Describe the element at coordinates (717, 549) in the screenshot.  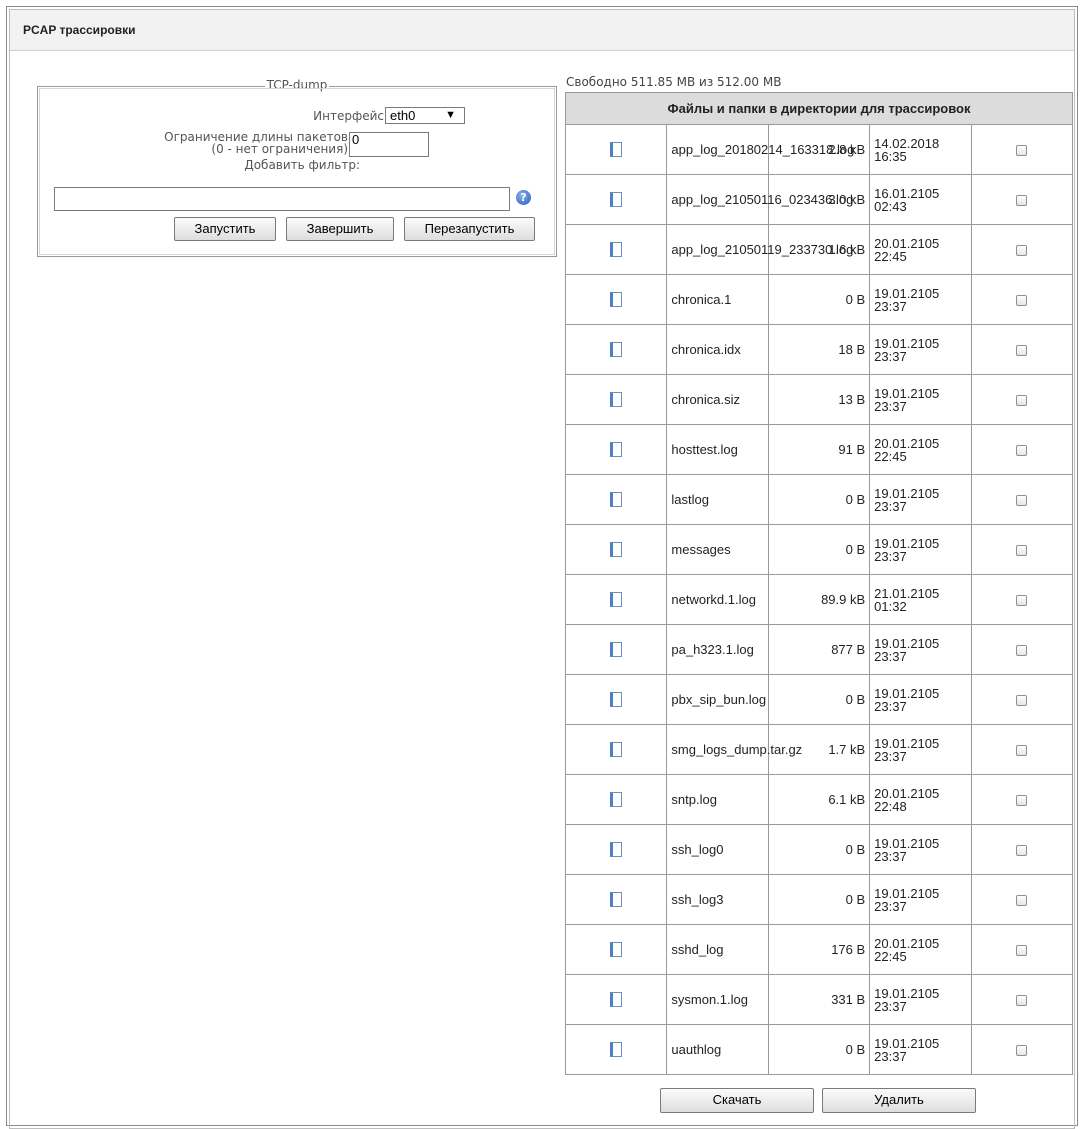
I see `file-name: messages` at that location.